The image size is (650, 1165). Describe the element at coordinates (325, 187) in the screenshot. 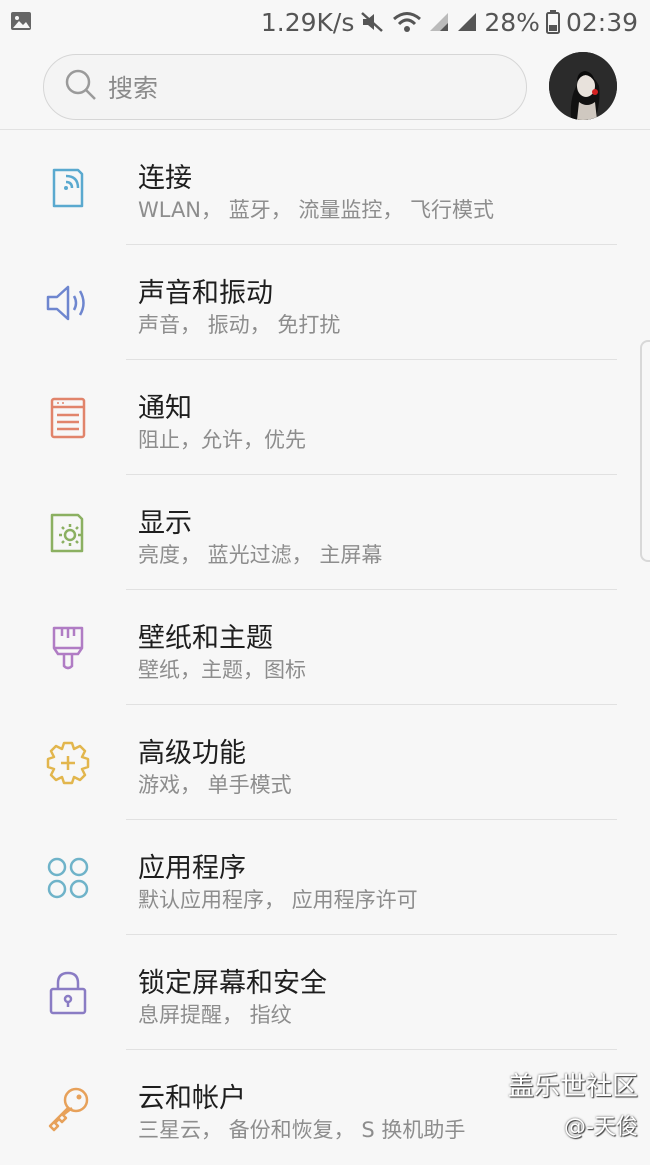

I see `settings-item-connections: 连接 WLAN， 蓝牙， 流量监控， 飞行模式` at that location.